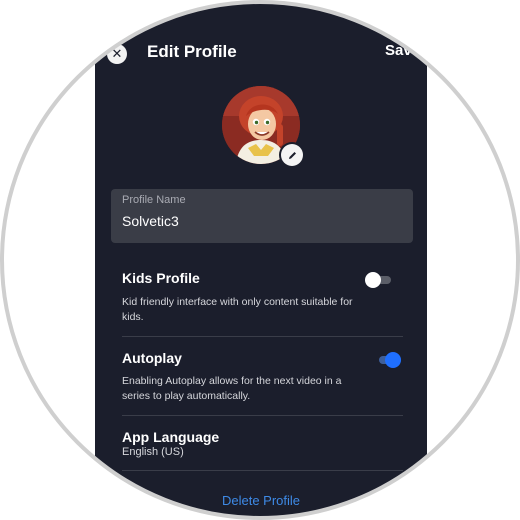 This screenshot has height=520, width=520. I want to click on save-button: Sav, so click(398, 50).